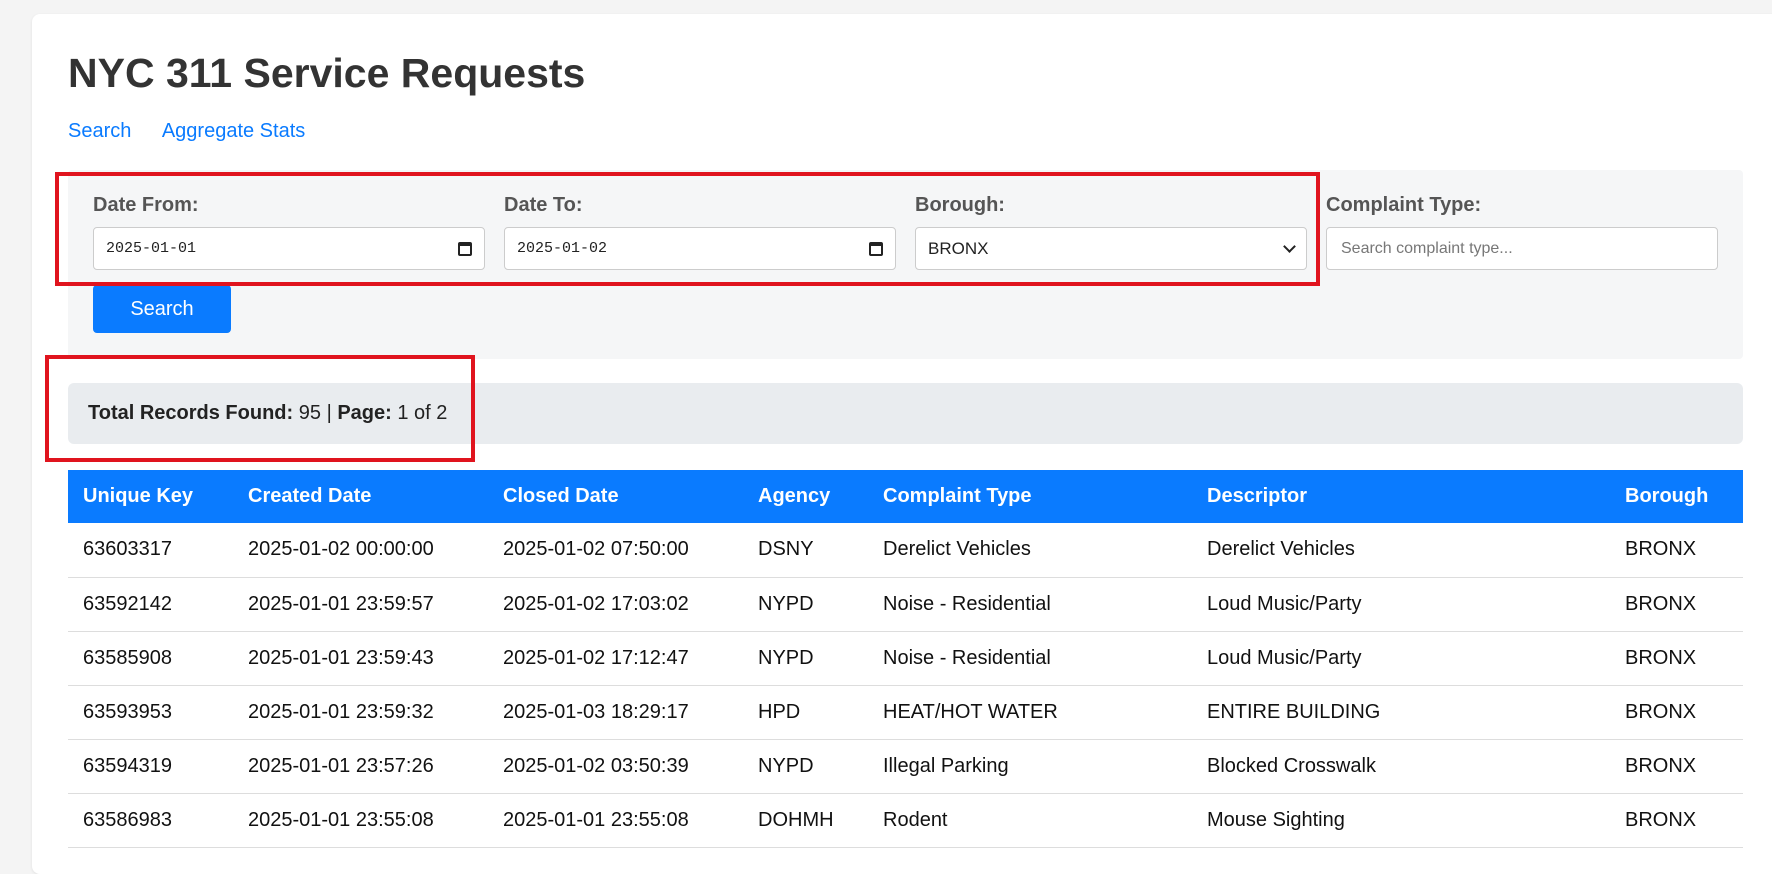 This screenshot has height=874, width=1772. Describe the element at coordinates (162, 309) in the screenshot. I see `search-button: Search` at that location.